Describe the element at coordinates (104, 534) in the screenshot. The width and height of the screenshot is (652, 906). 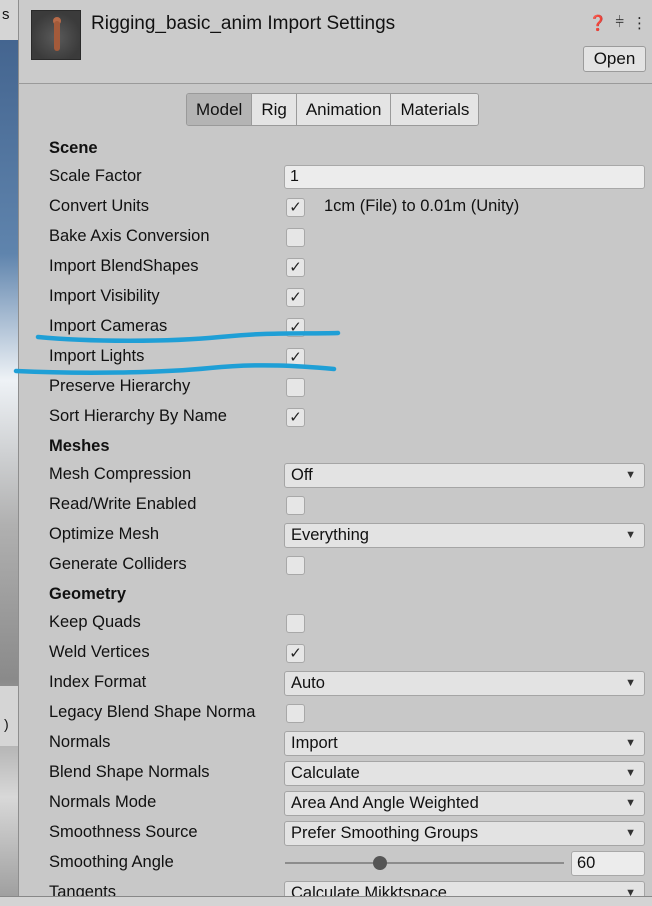
I see `field-label: Optimize Mesh` at that location.